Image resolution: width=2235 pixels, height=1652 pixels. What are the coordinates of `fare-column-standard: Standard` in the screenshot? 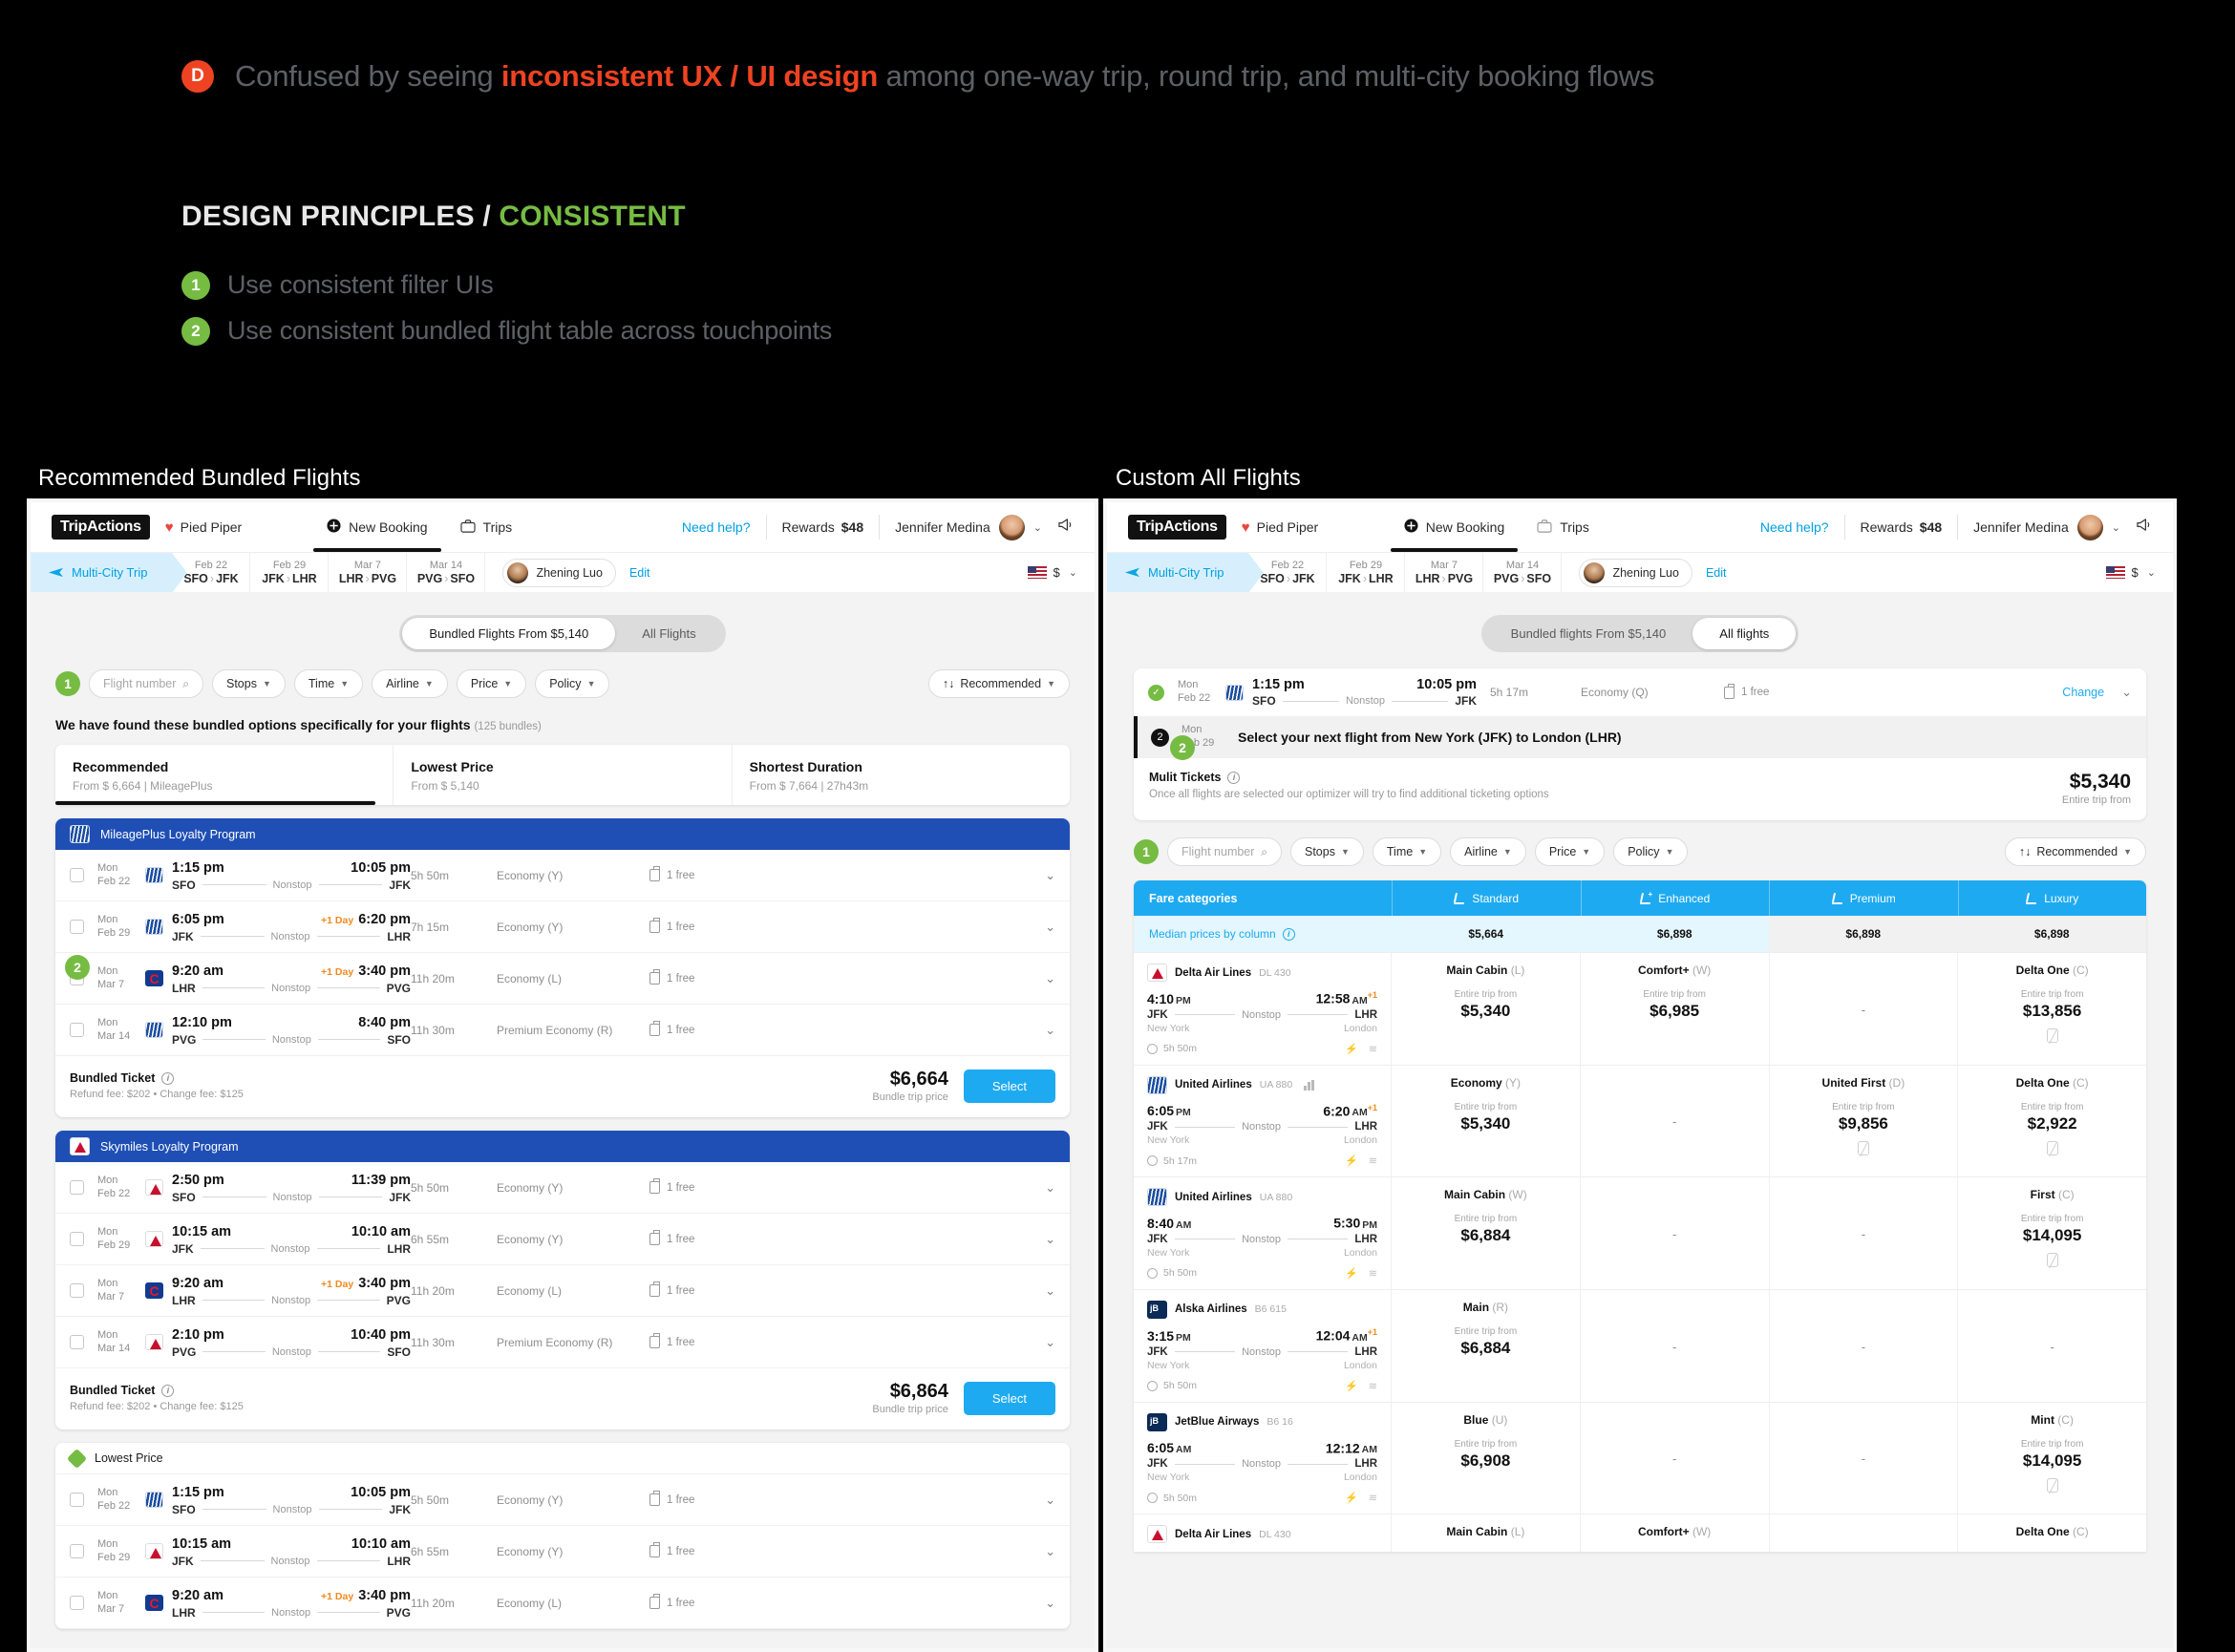 It's located at (1487, 898).